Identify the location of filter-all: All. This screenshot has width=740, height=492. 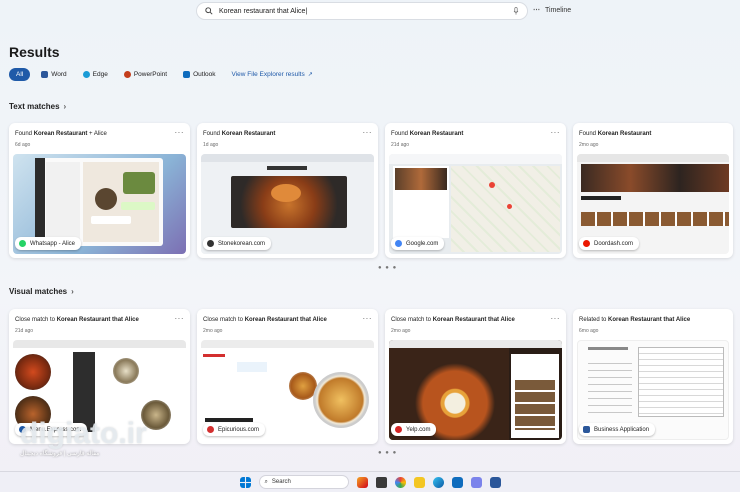
(20, 74).